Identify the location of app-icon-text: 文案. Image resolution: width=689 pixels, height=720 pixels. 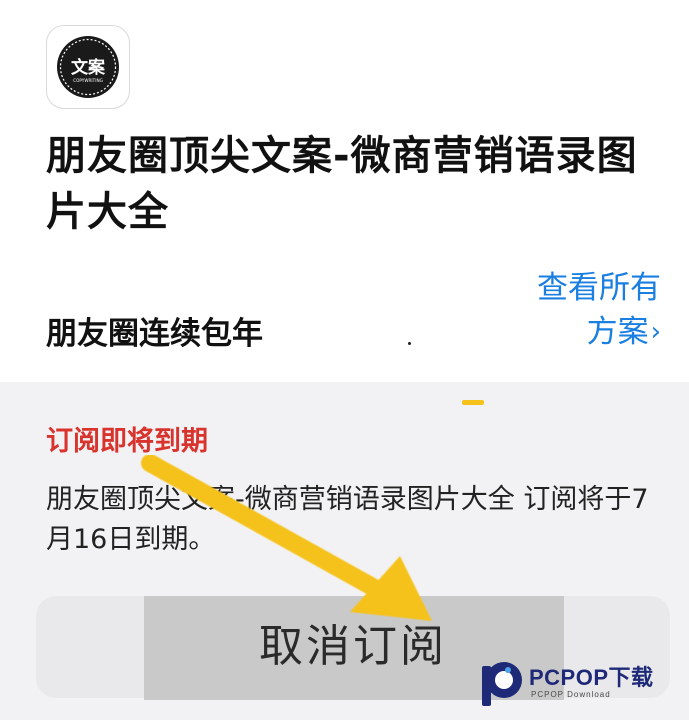
(88, 67).